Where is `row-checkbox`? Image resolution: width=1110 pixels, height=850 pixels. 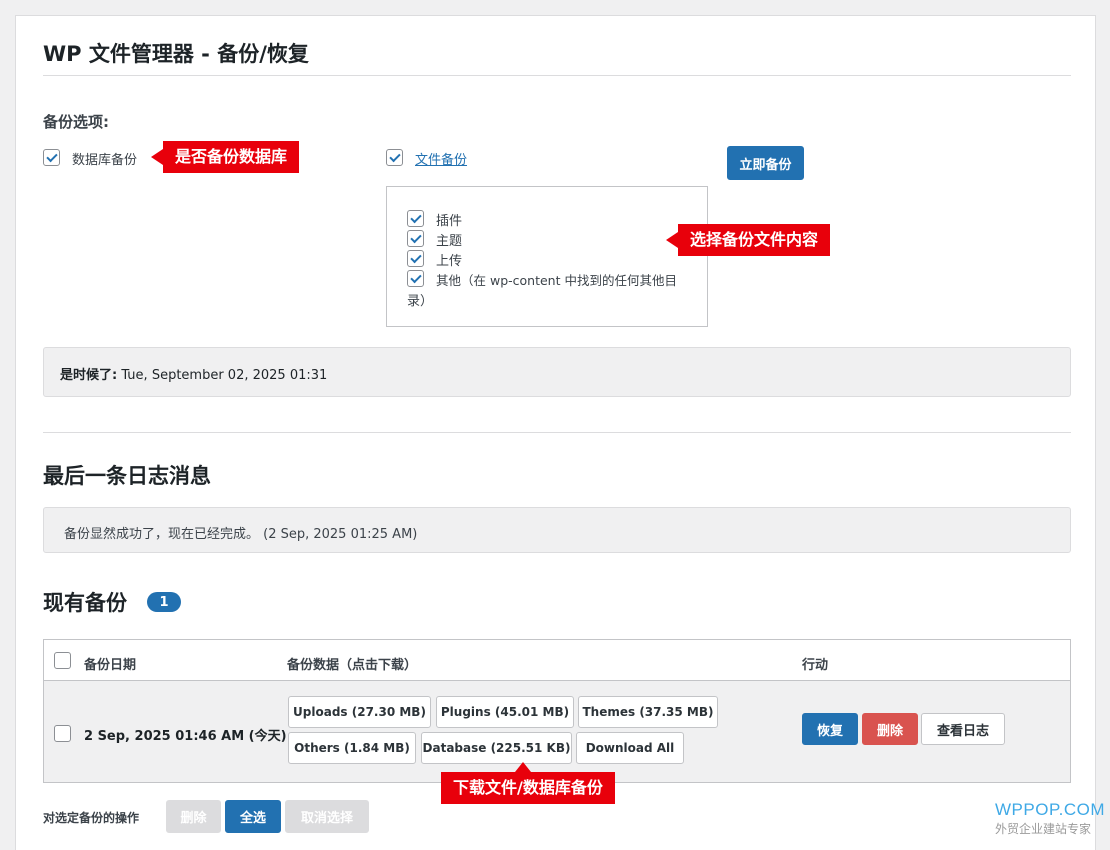 row-checkbox is located at coordinates (62, 733).